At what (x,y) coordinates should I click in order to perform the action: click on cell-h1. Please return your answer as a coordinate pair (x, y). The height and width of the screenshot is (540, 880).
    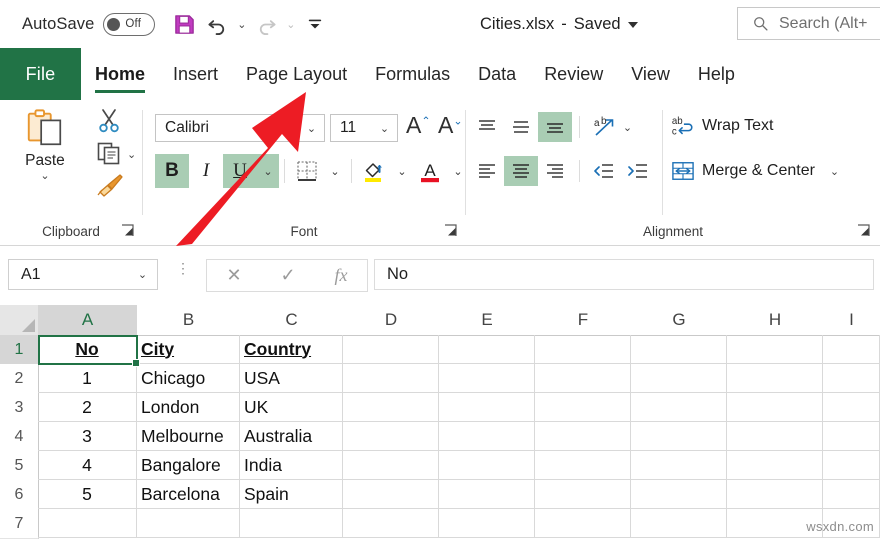
    Looking at the image, I should click on (775, 349).